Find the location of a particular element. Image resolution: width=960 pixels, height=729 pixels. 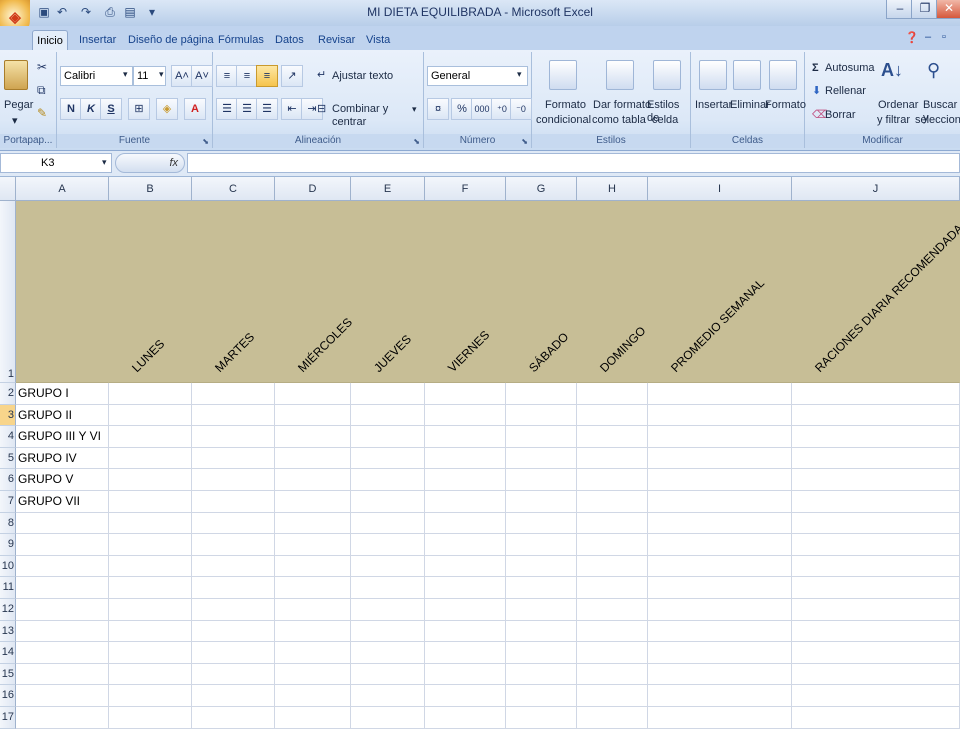

cell-j13 is located at coordinates (876, 631).